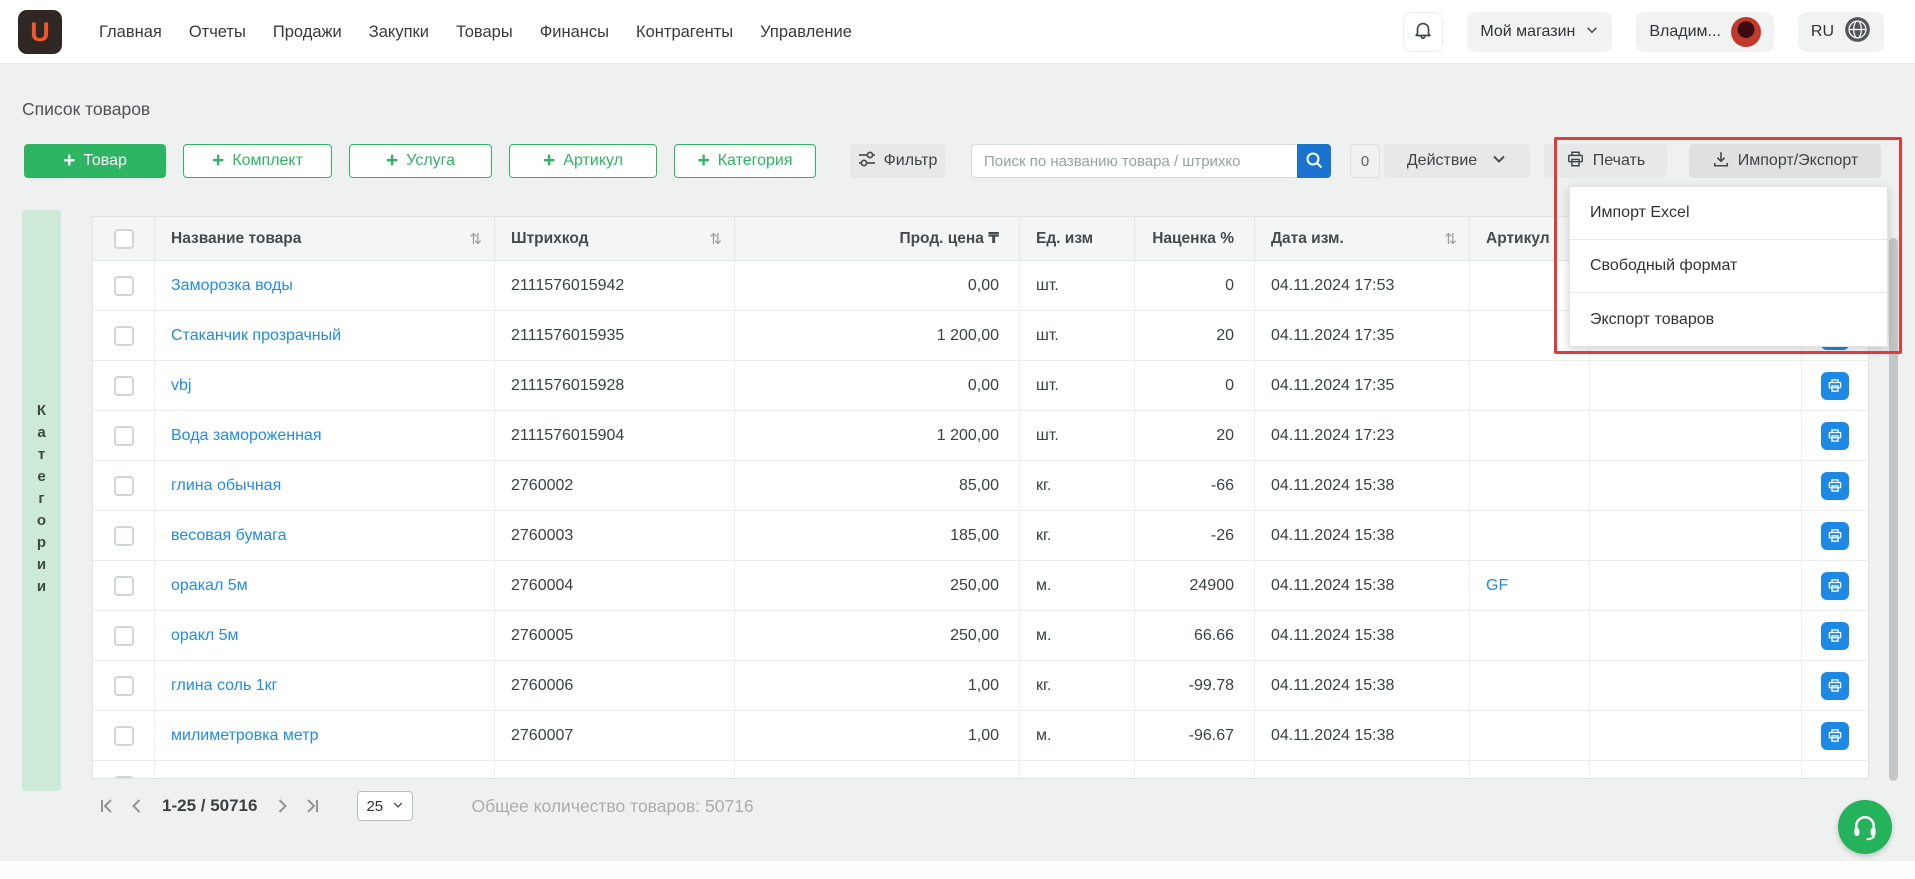 The height and width of the screenshot is (879, 1915). I want to click on add-kit-button: + Комплект, so click(257, 161).